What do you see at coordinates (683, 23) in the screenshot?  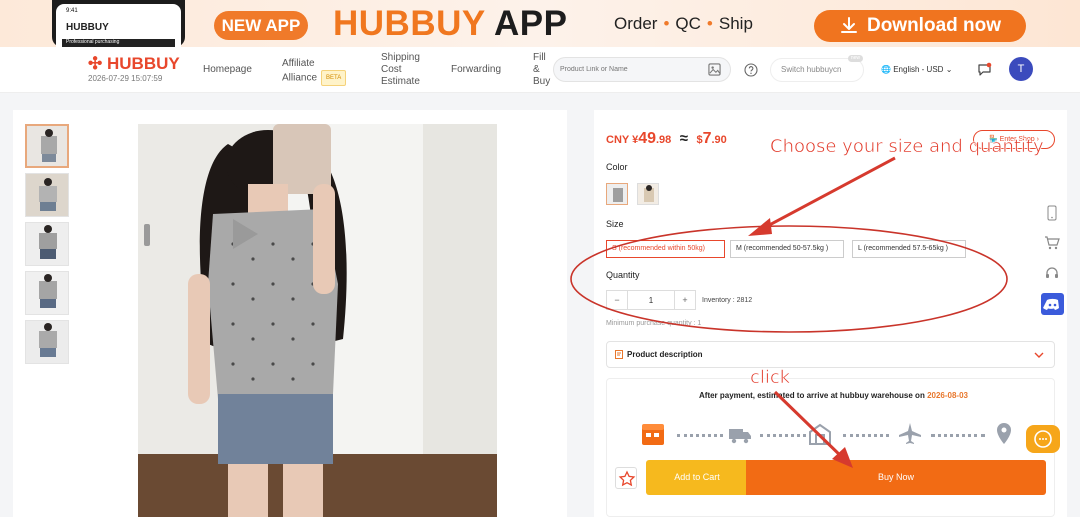 I see `banner-features: Order • QC • Ship` at bounding box center [683, 23].